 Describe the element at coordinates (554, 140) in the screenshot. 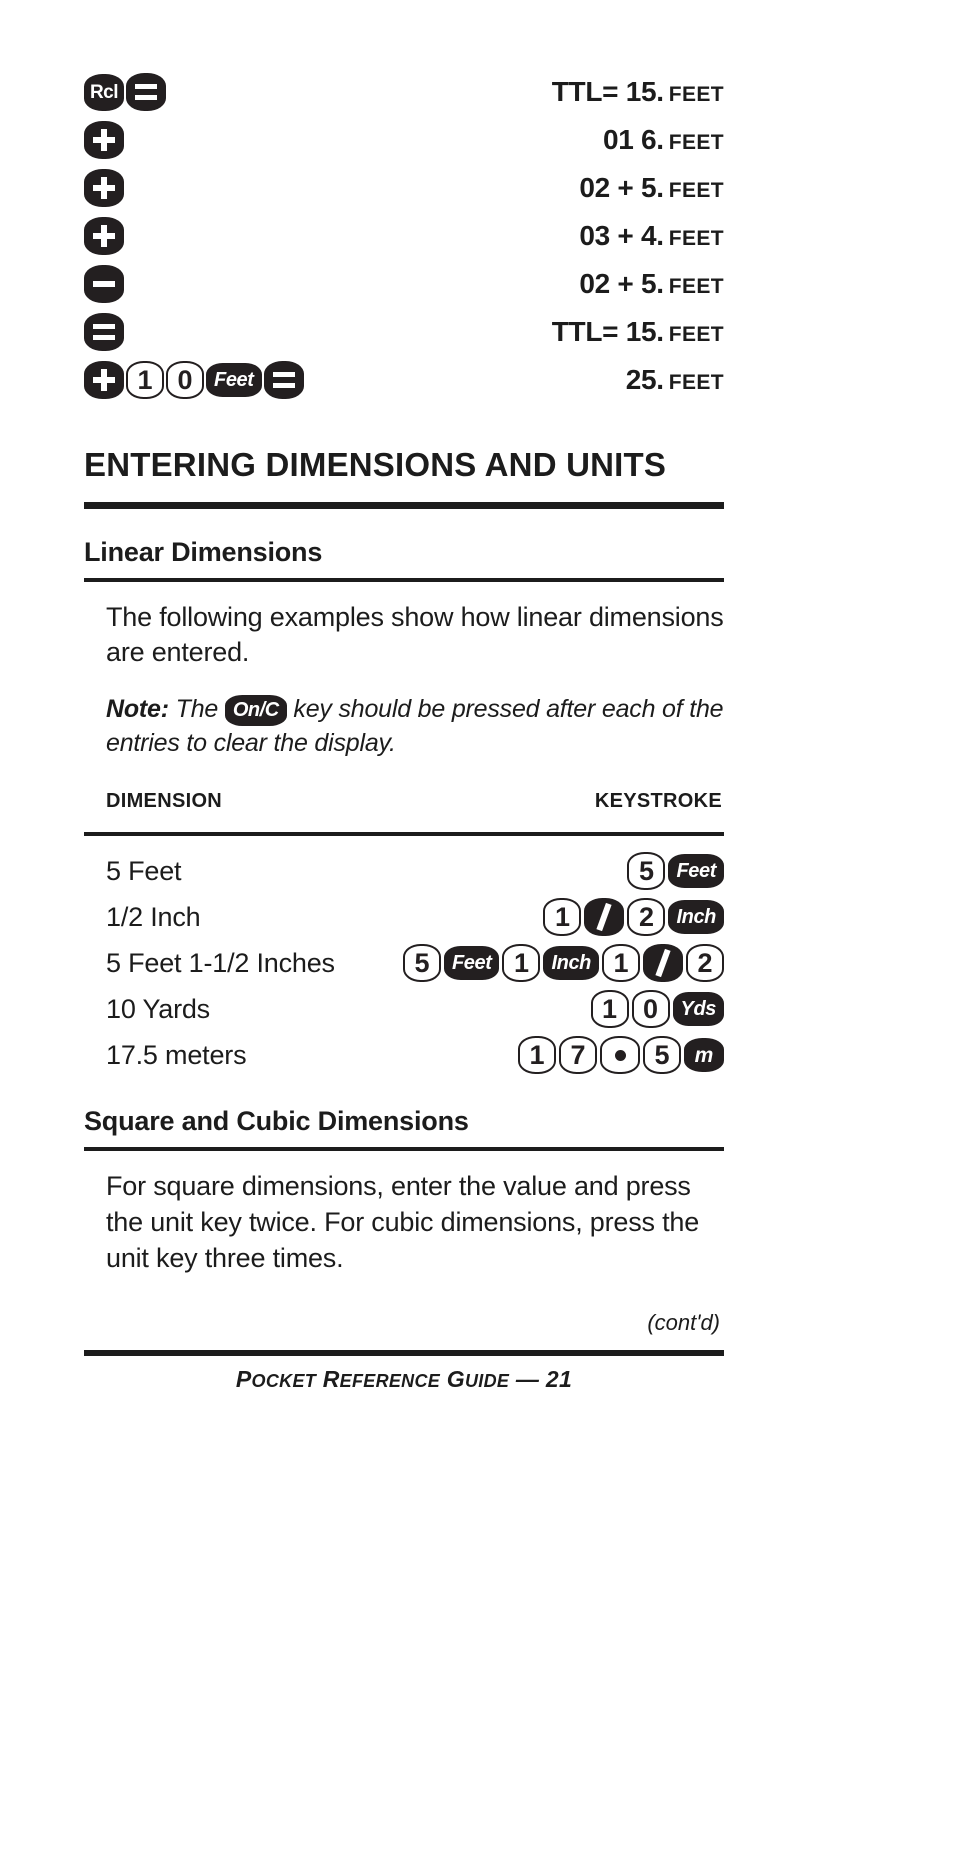

I see `example-display-cell: 01 6. FEET` at that location.